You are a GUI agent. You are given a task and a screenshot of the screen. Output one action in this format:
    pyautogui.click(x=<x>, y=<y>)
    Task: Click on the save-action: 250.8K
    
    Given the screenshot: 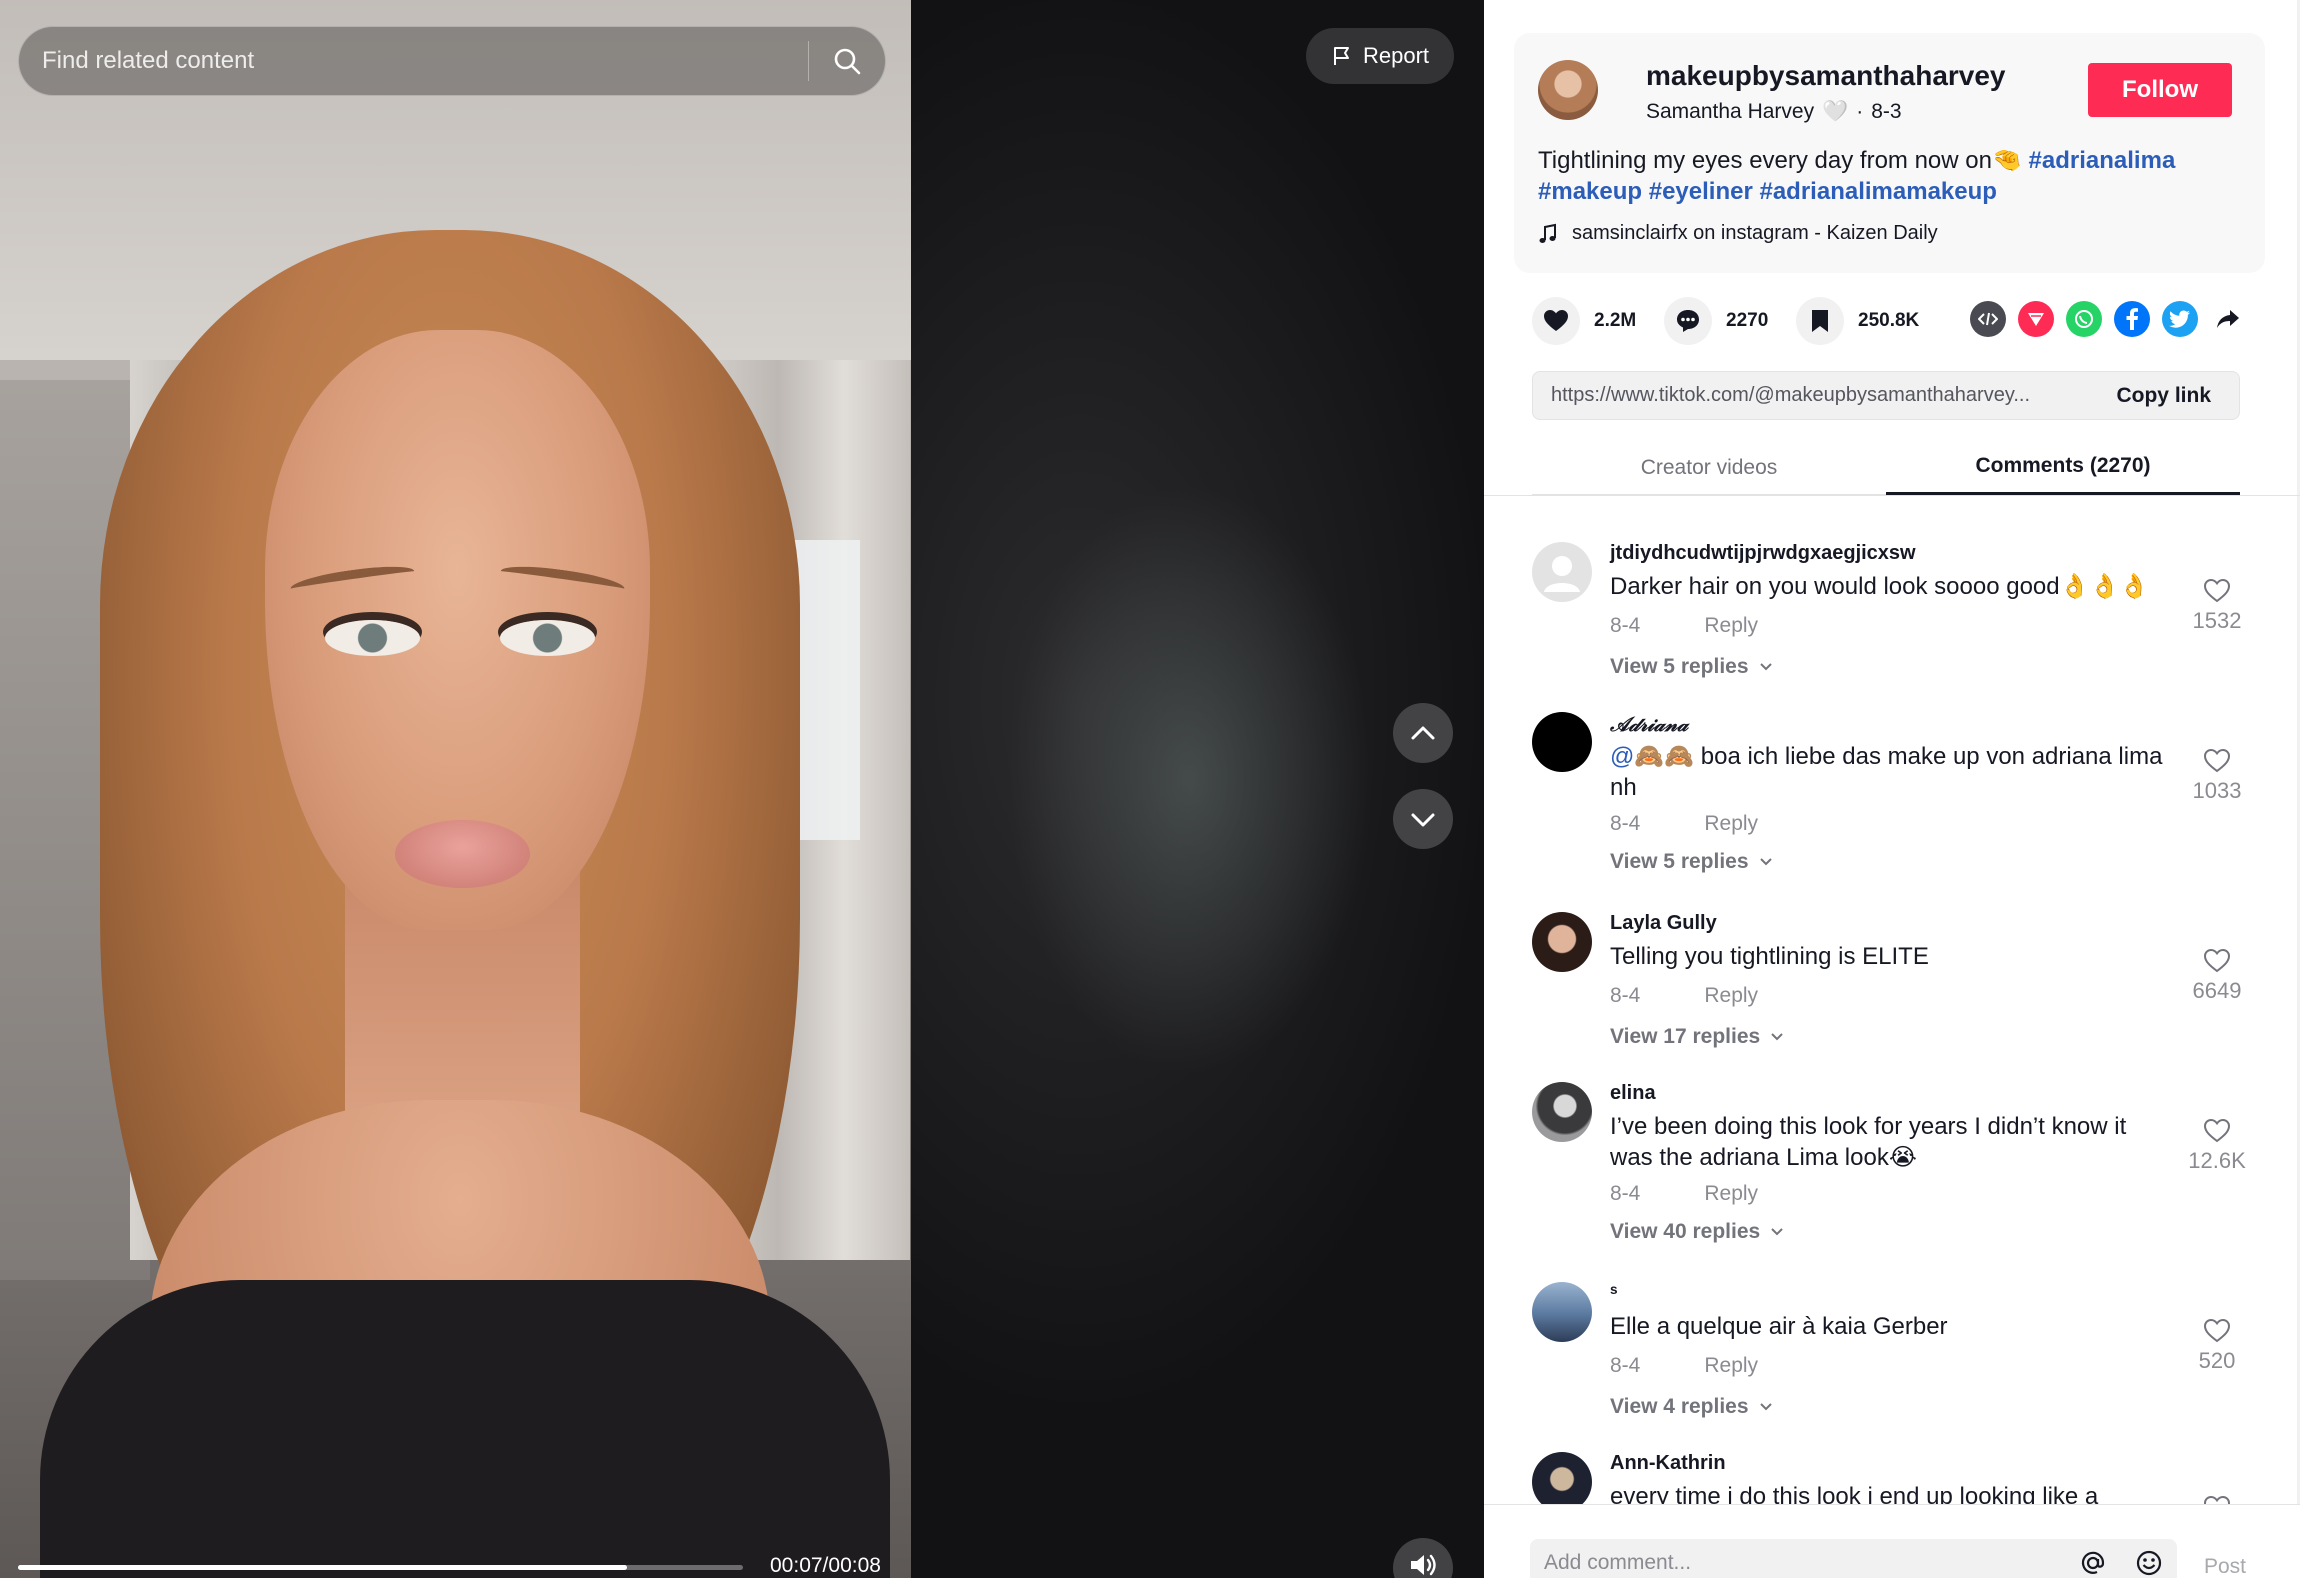 What is the action you would take?
    pyautogui.click(x=1857, y=321)
    